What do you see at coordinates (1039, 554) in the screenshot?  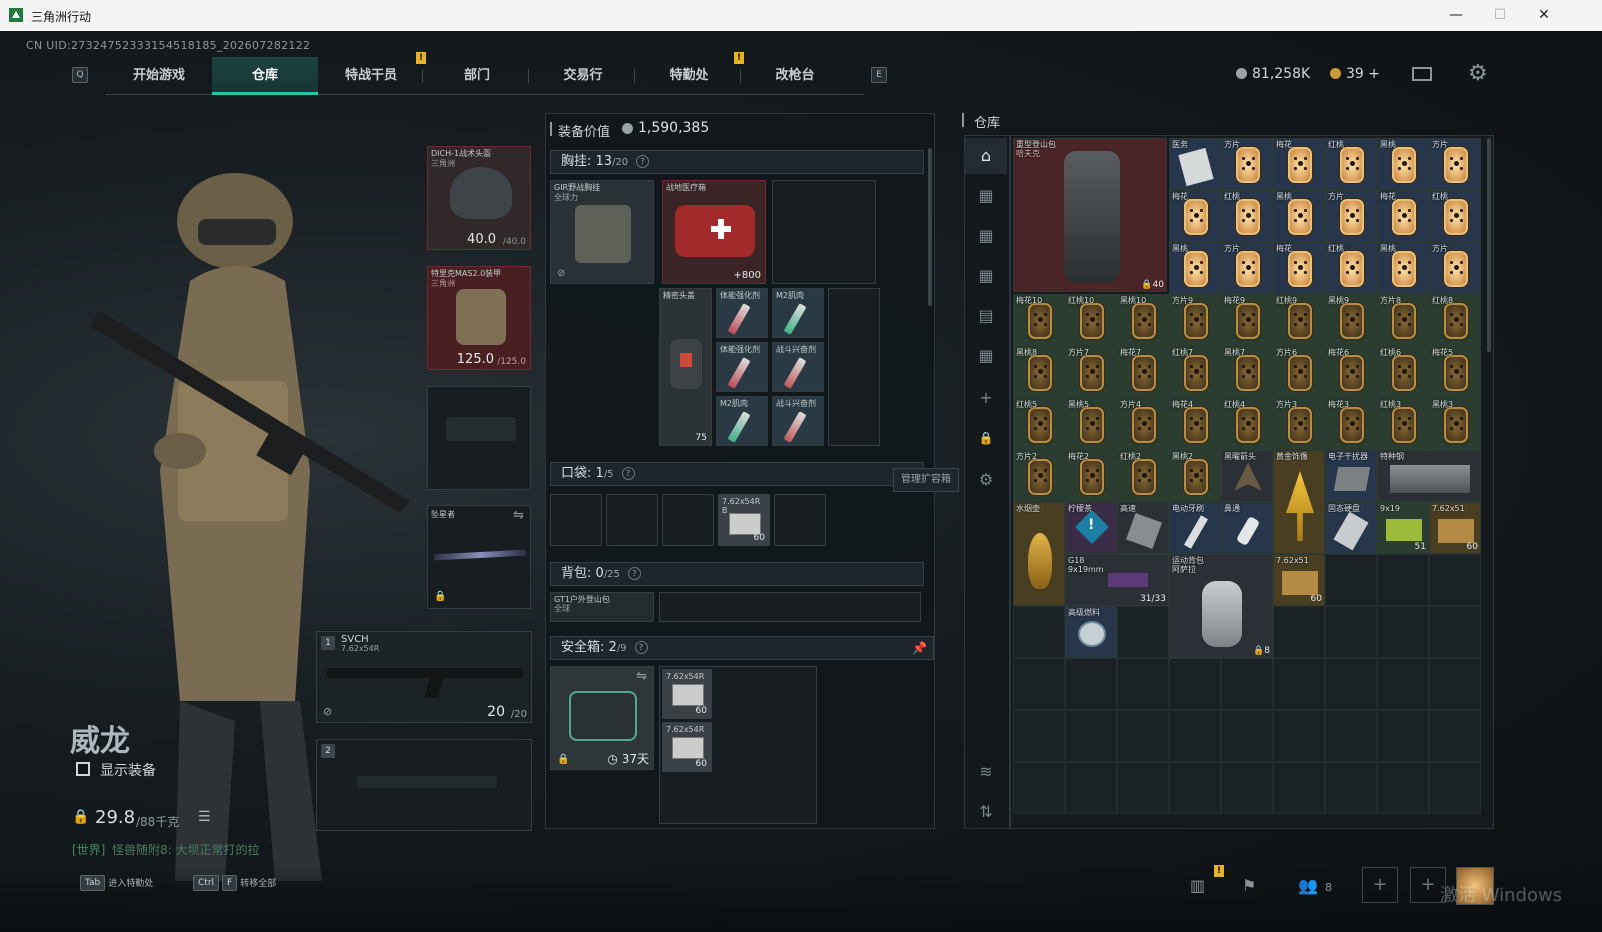 I see `hookah-item: 水烟壶` at bounding box center [1039, 554].